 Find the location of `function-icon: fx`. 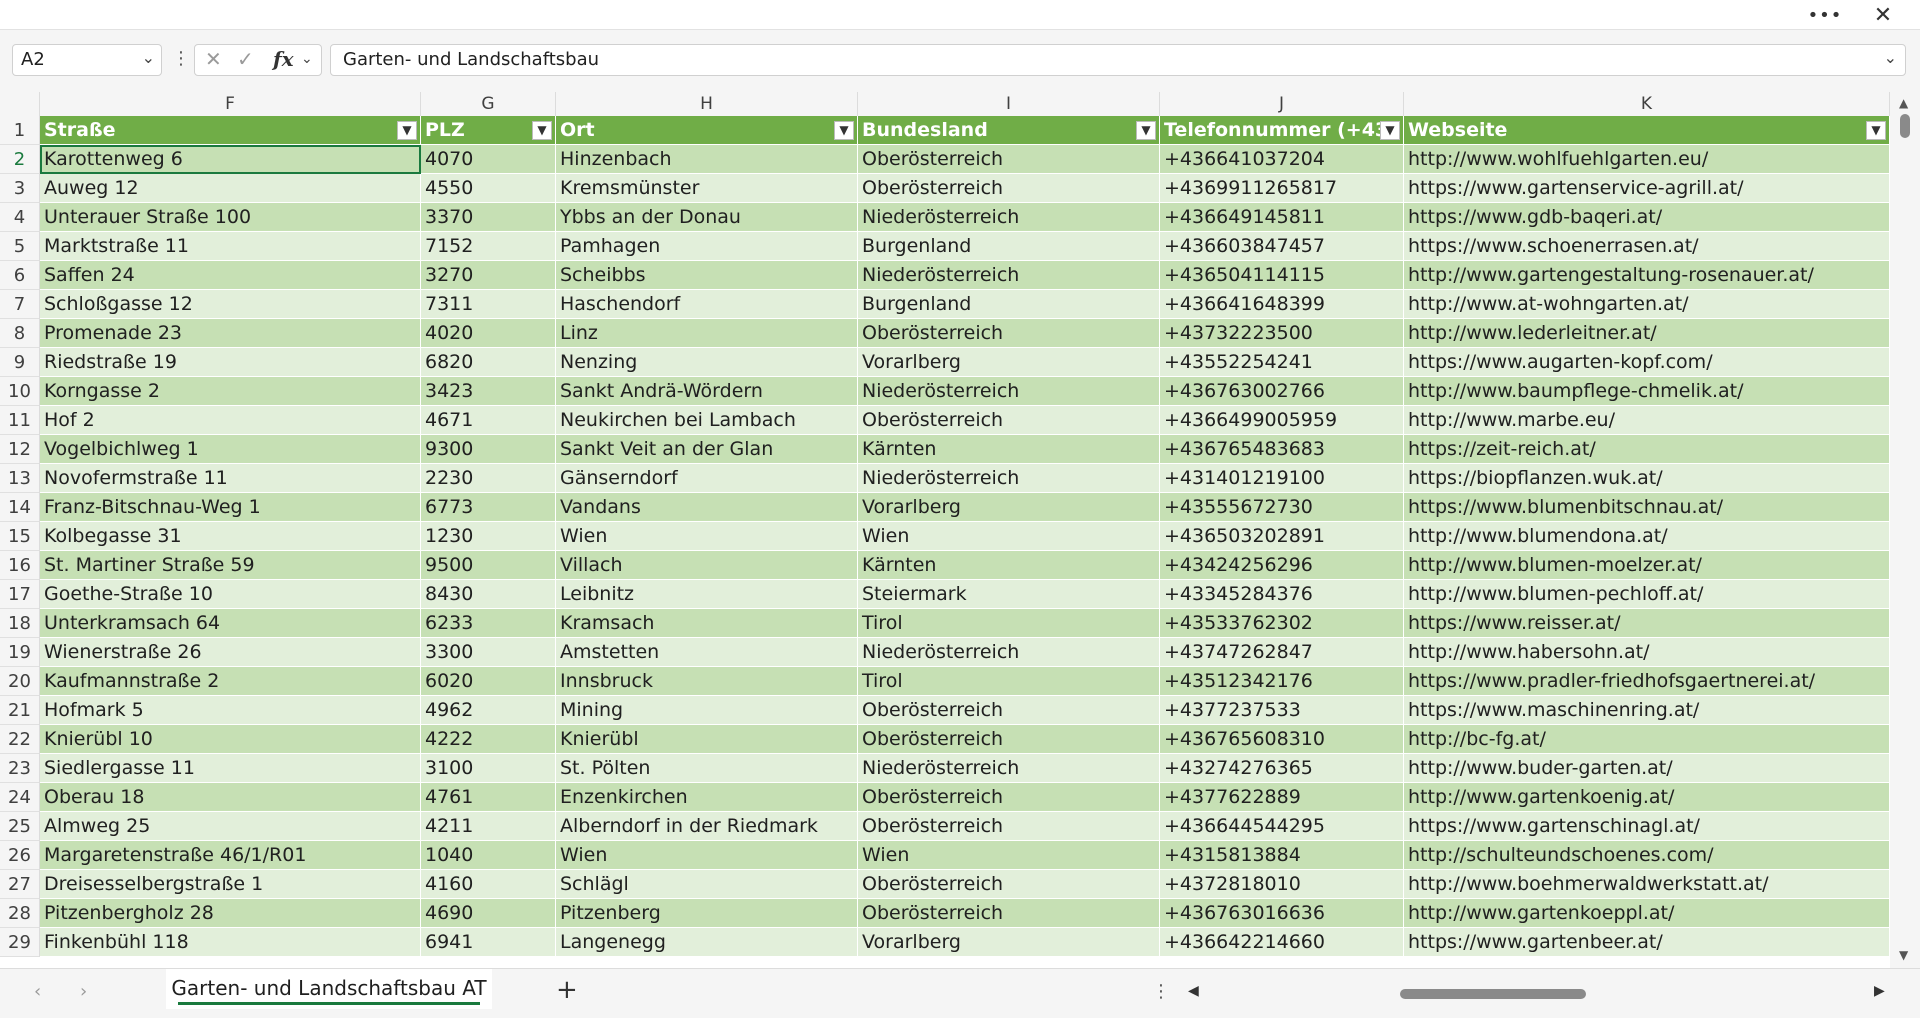

function-icon: fx is located at coordinates (283, 59).